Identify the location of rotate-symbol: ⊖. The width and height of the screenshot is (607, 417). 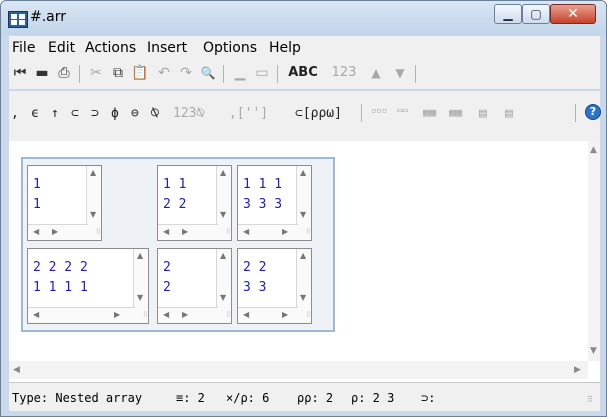
(135, 113).